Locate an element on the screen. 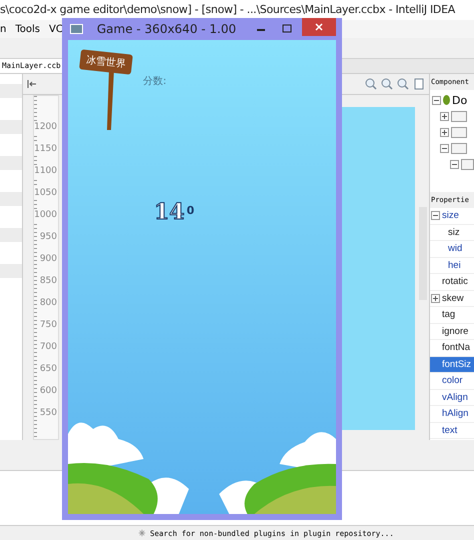  property-name: text is located at coordinates (450, 430).